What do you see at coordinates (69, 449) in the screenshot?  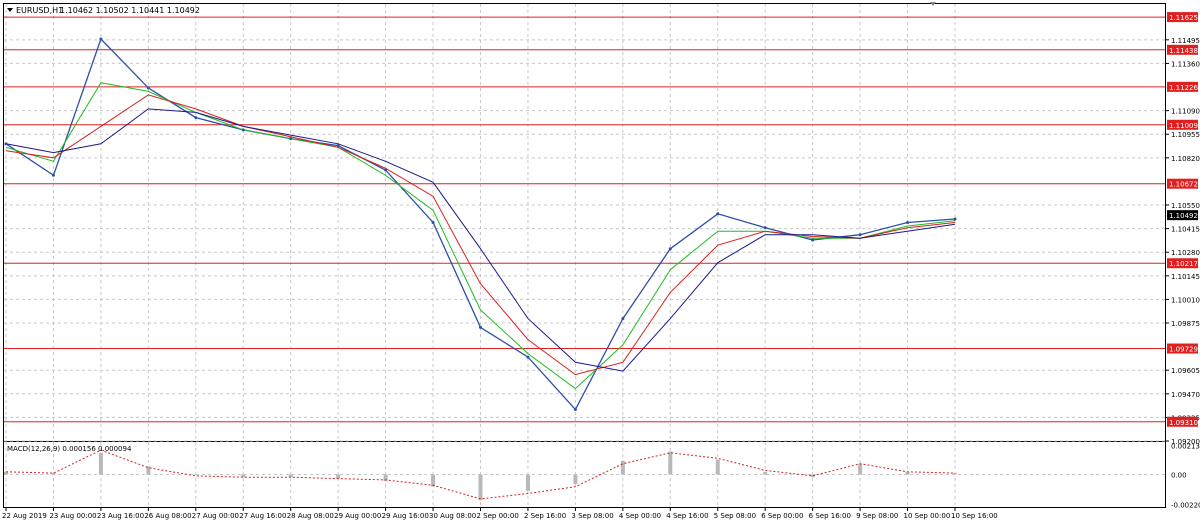 I see `macd-label: MACD(12,26,9) 0.000156 0.000094` at bounding box center [69, 449].